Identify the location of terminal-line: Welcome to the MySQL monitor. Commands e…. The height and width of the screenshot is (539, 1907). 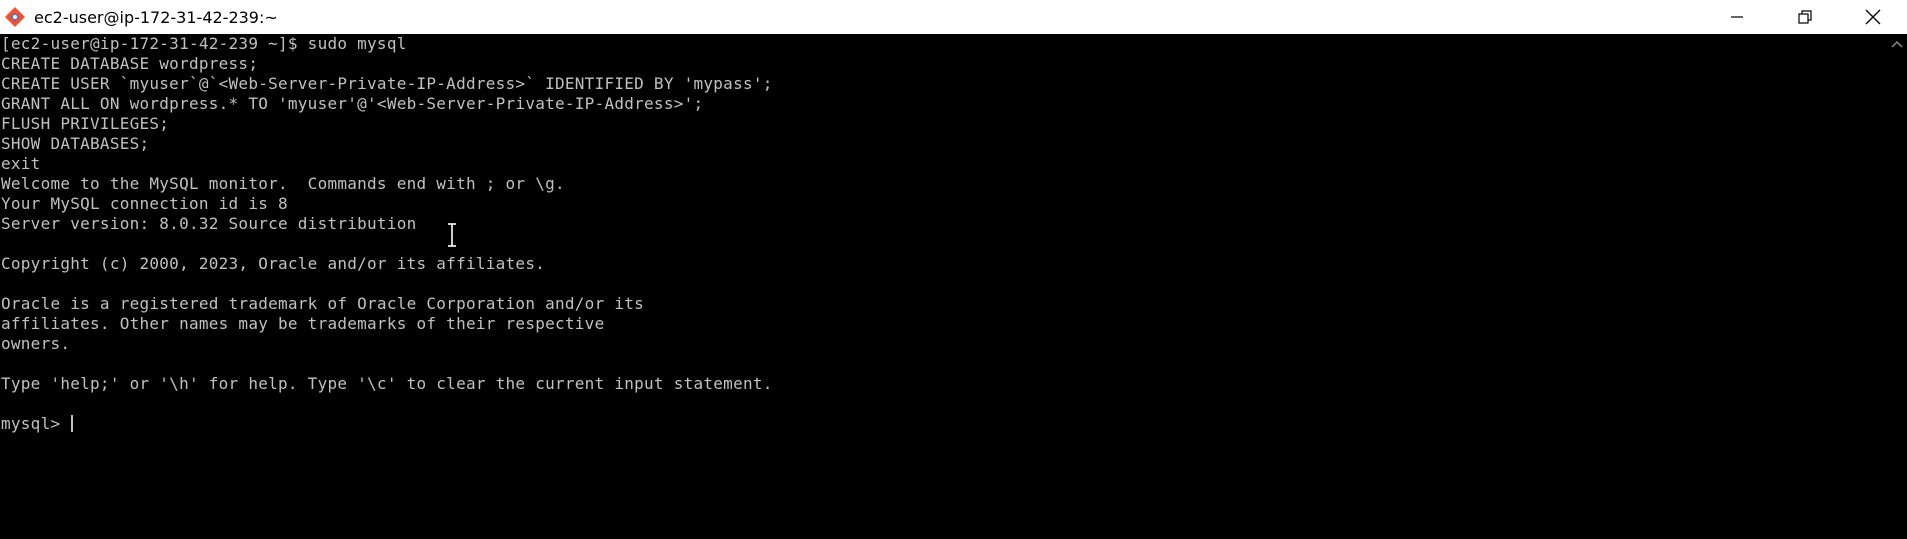
(283, 183).